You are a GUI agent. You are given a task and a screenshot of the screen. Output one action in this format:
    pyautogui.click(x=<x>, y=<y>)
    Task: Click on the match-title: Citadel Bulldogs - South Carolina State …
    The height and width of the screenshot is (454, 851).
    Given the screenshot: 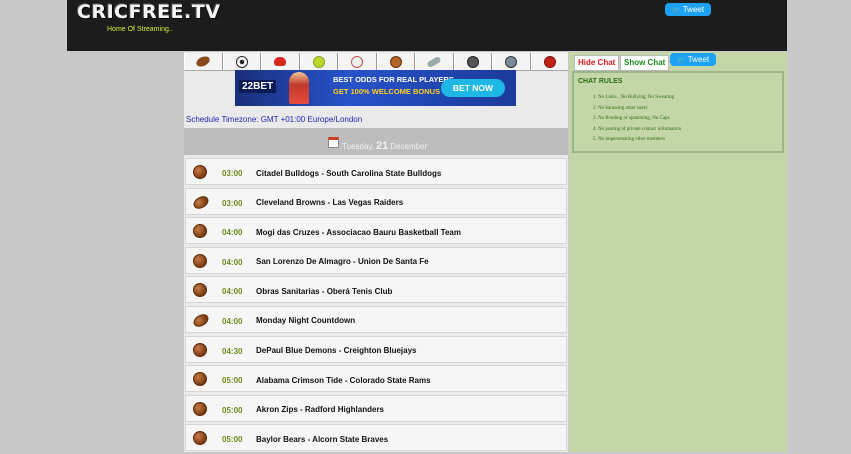 What is the action you would take?
    pyautogui.click(x=348, y=173)
    